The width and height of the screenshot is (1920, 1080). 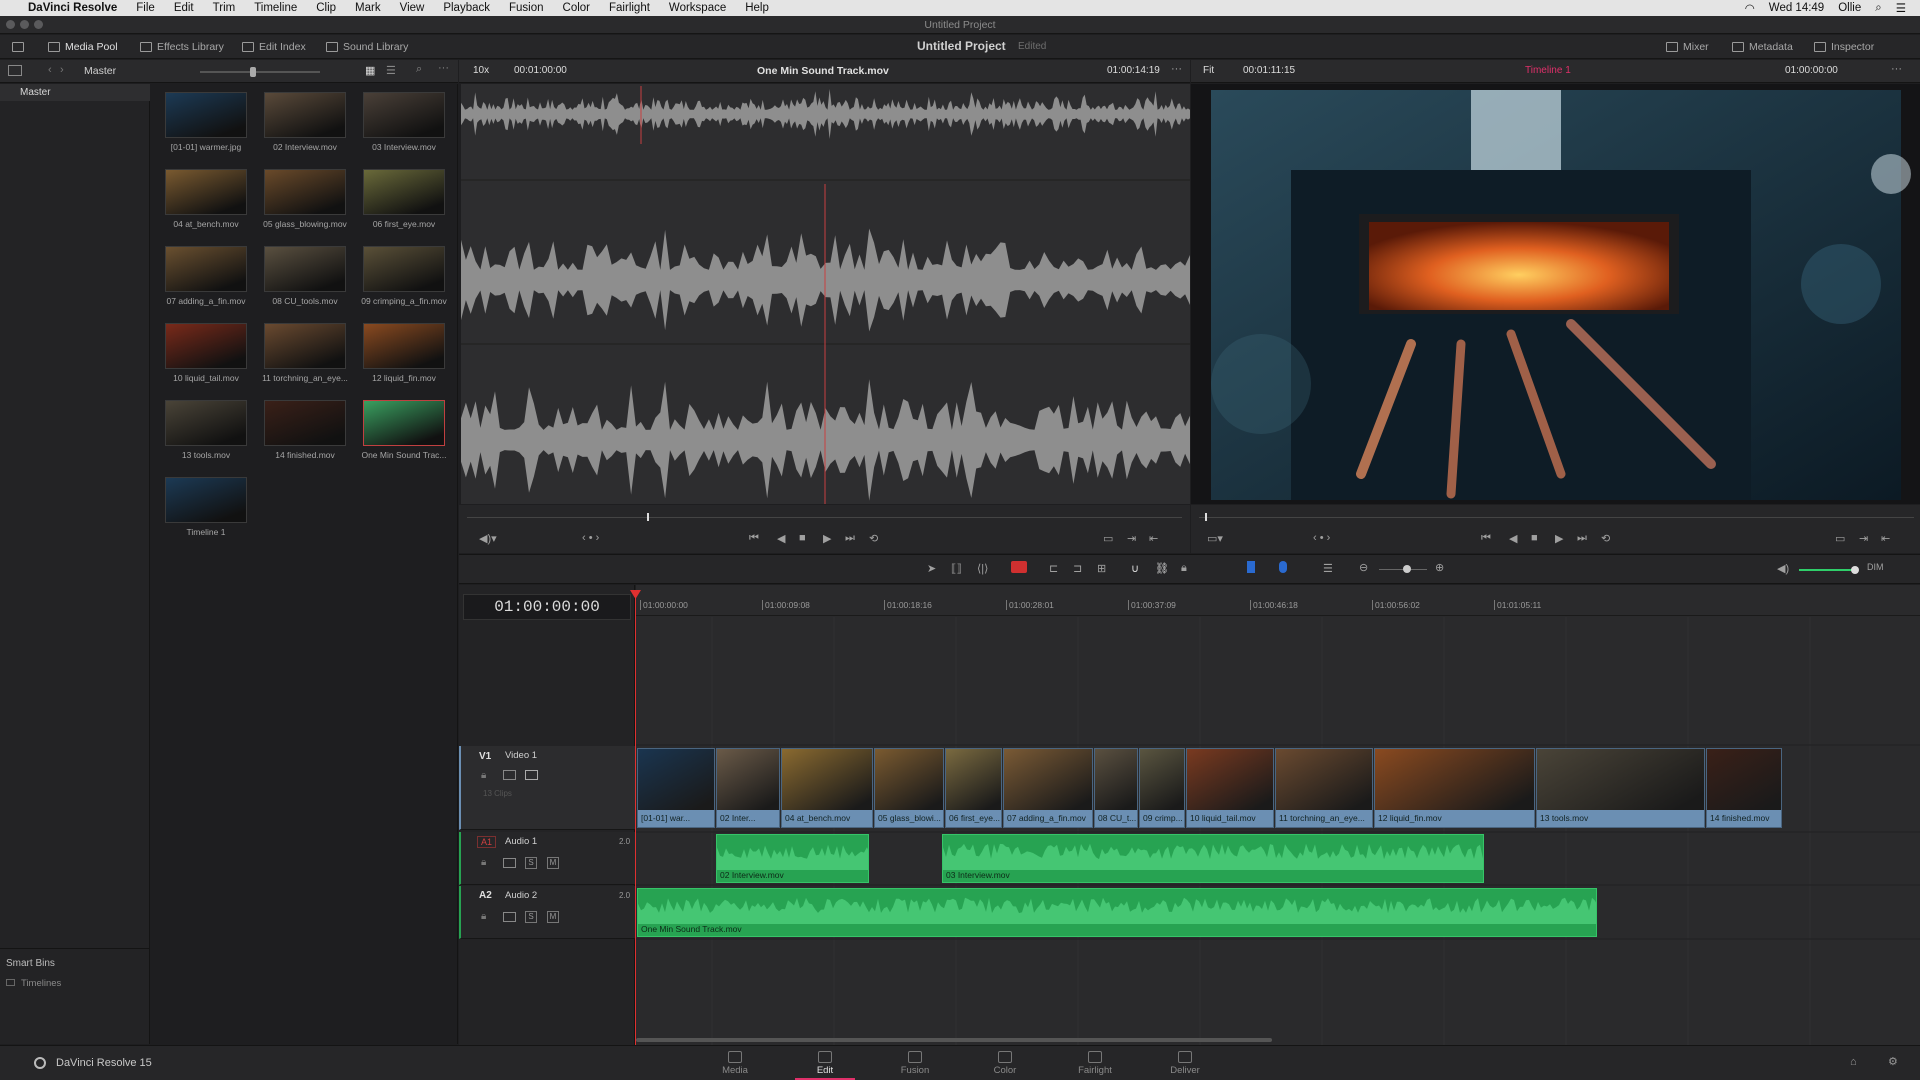 What do you see at coordinates (1135, 568) in the screenshot?
I see `snapping-icon: ∪` at bounding box center [1135, 568].